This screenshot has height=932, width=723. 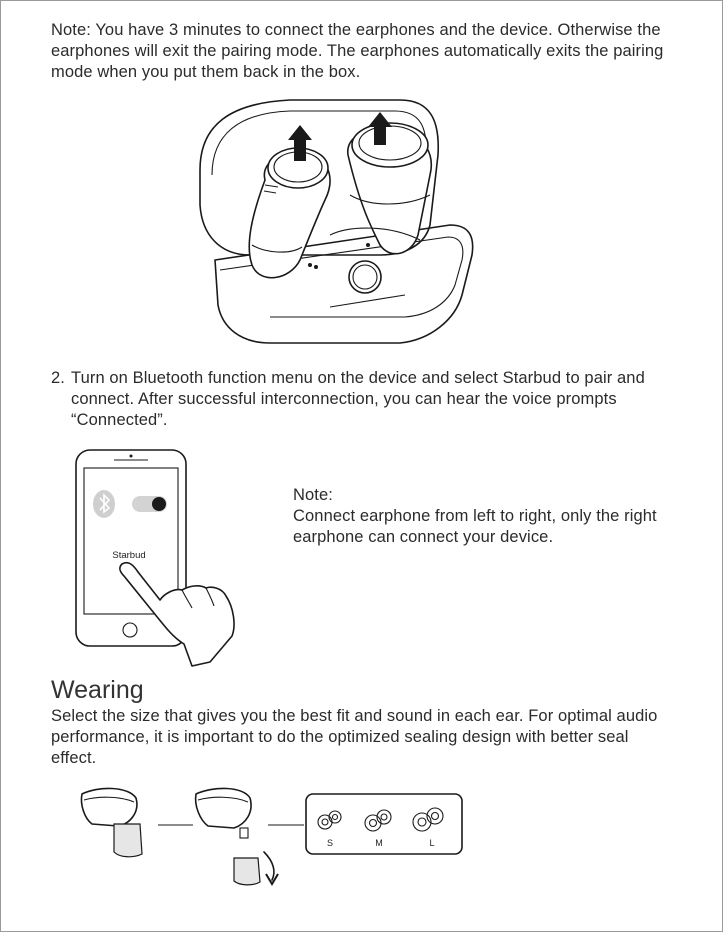 What do you see at coordinates (379, 843) in the screenshot?
I see `tip-size-label-m: M` at bounding box center [379, 843].